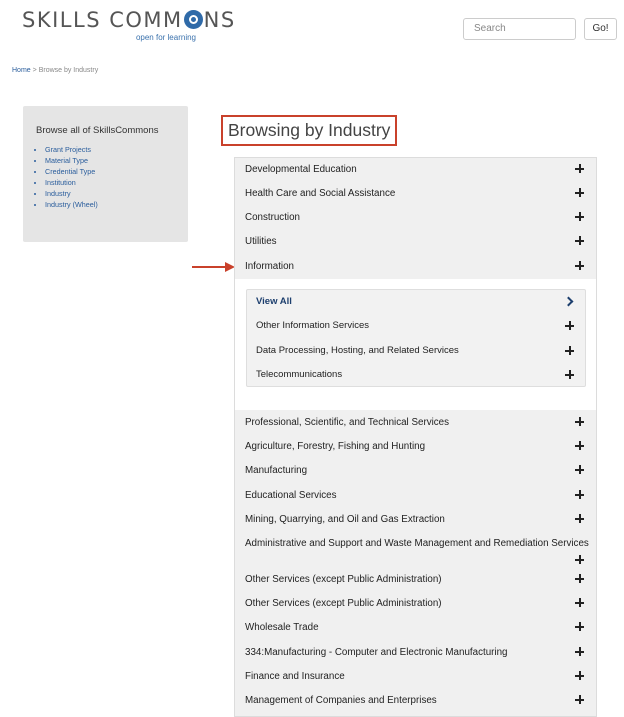 The image size is (624, 717). Describe the element at coordinates (274, 301) in the screenshot. I see `view-all-label: View All` at that location.